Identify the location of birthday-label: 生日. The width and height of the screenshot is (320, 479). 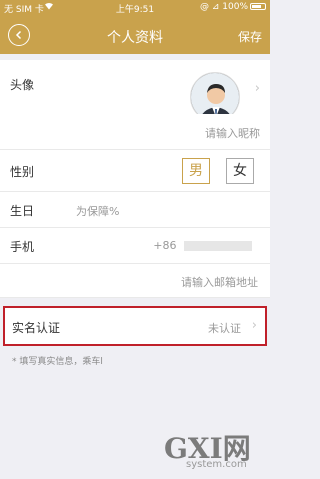
(22, 211).